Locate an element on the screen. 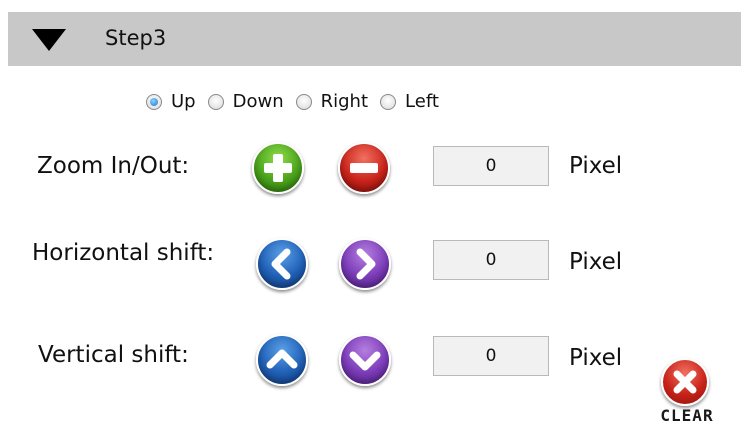 This screenshot has width=741, height=448. radio-label-left: Left is located at coordinates (422, 101).